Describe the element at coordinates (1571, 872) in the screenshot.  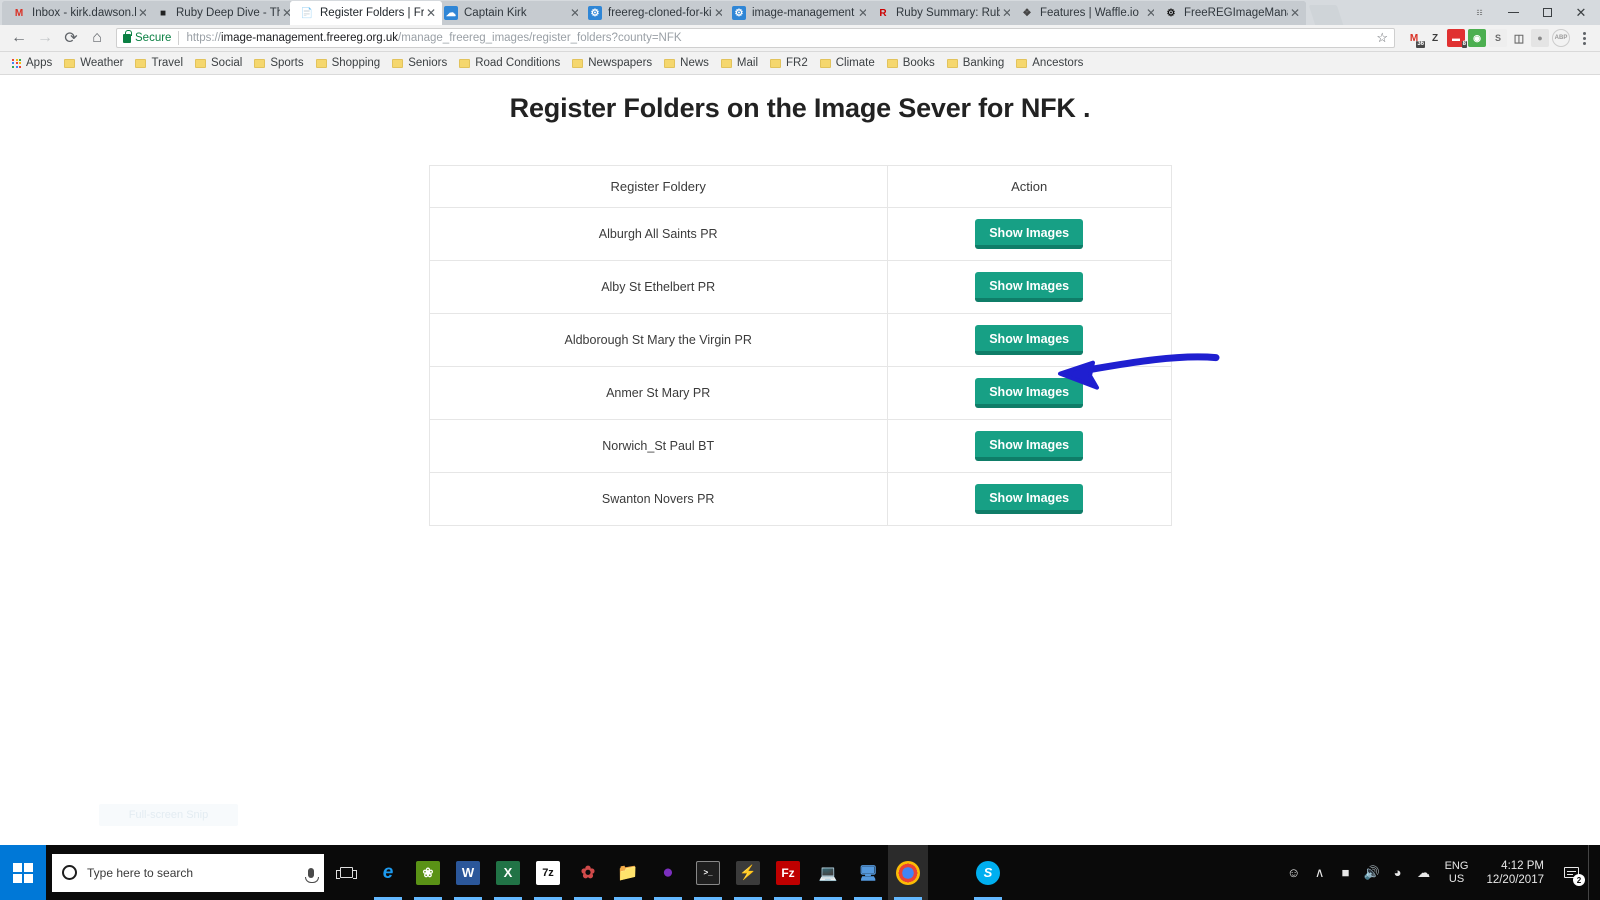
I see `notification-center-button: 2` at that location.